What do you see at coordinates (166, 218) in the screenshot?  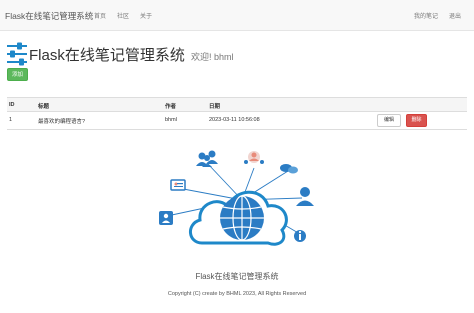 I see `contact-card-icon` at bounding box center [166, 218].